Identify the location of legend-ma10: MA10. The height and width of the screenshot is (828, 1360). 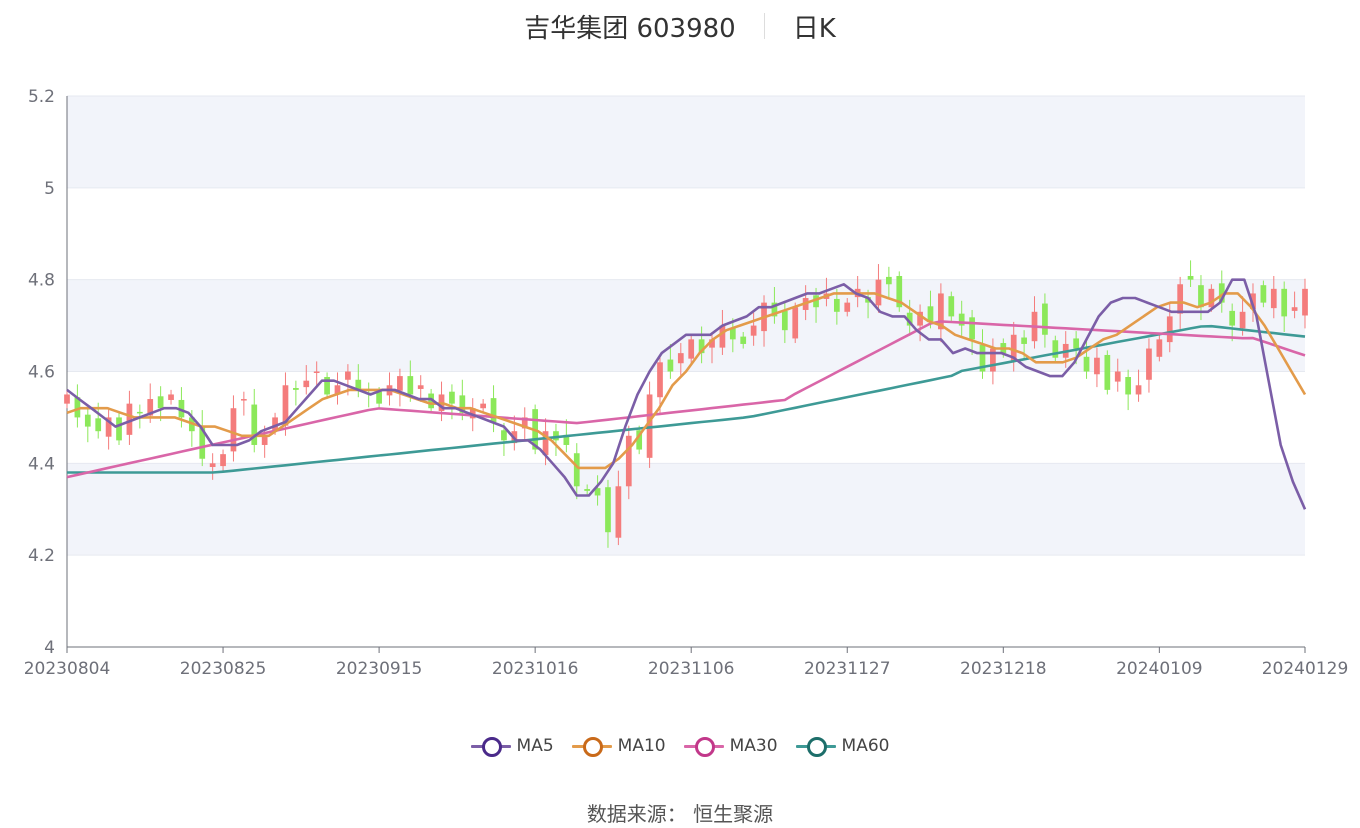
(618, 746).